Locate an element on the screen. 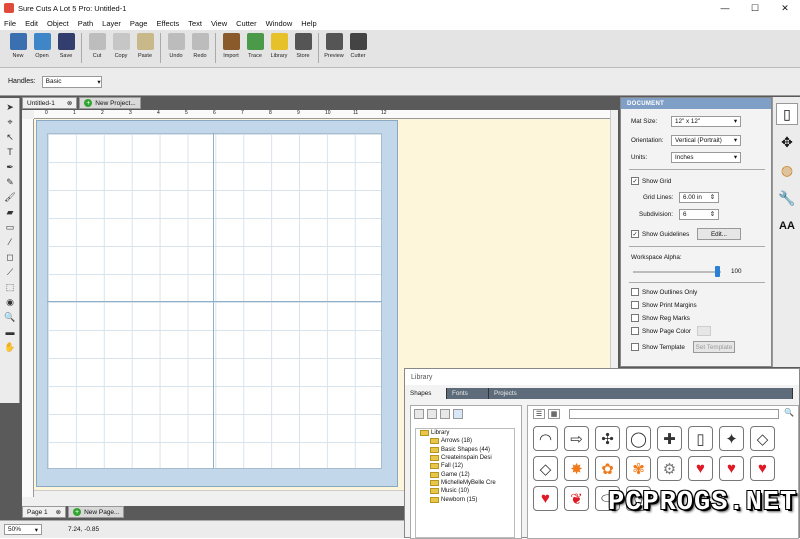 This screenshot has width=800, height=539. alpha-slider-handle is located at coordinates (717, 271).